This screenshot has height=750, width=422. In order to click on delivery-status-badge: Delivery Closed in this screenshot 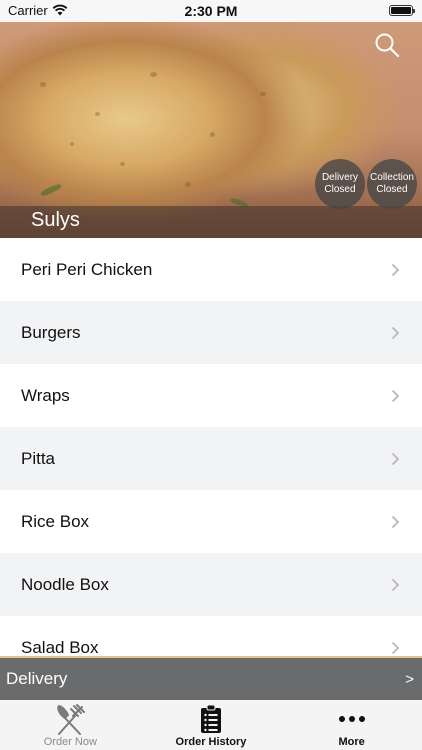, I will do `click(340, 184)`.